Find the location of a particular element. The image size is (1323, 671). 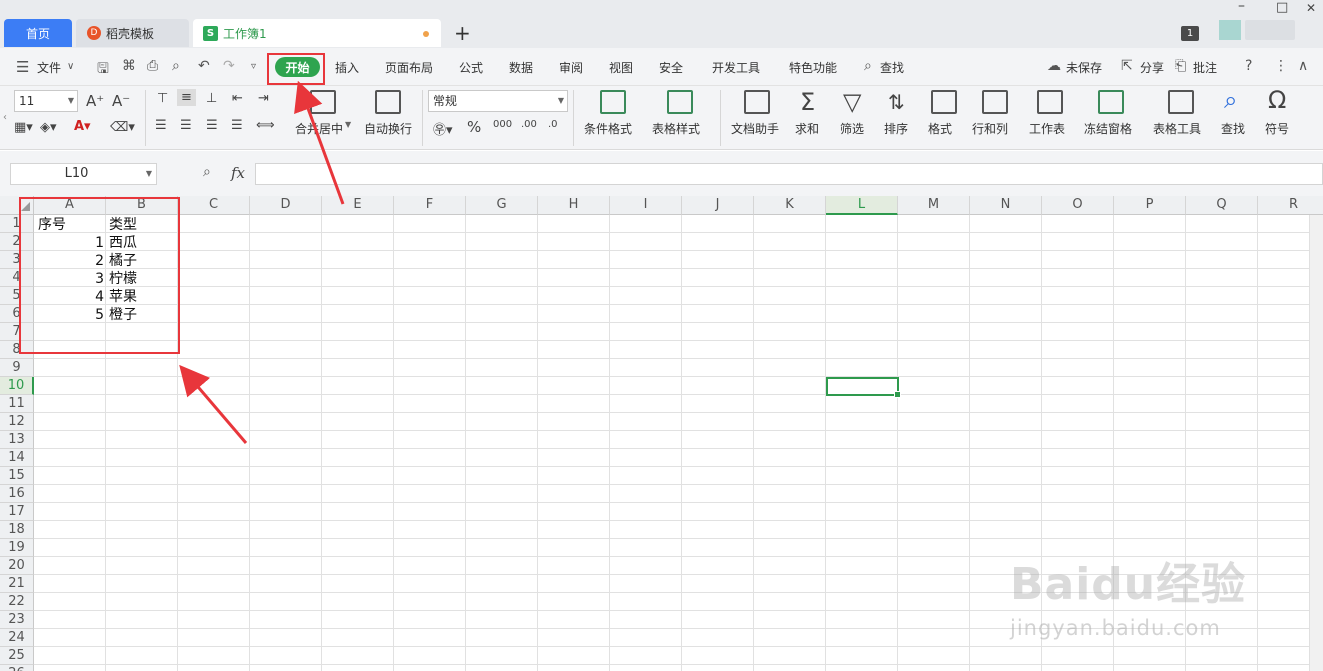

freeze-panes-icon is located at coordinates (1111, 102).